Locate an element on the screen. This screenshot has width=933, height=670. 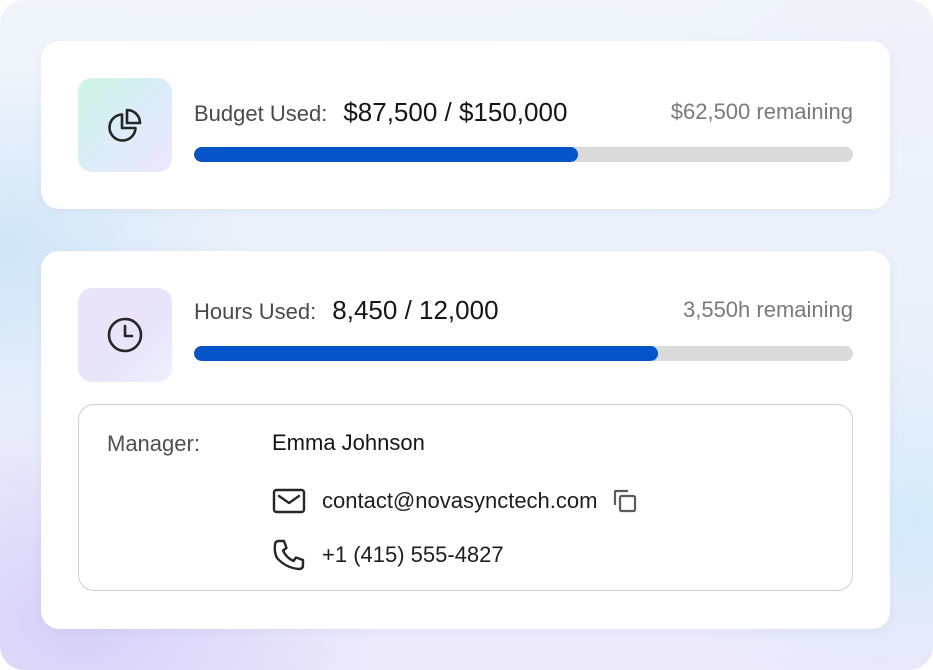
copy-icon is located at coordinates (625, 501).